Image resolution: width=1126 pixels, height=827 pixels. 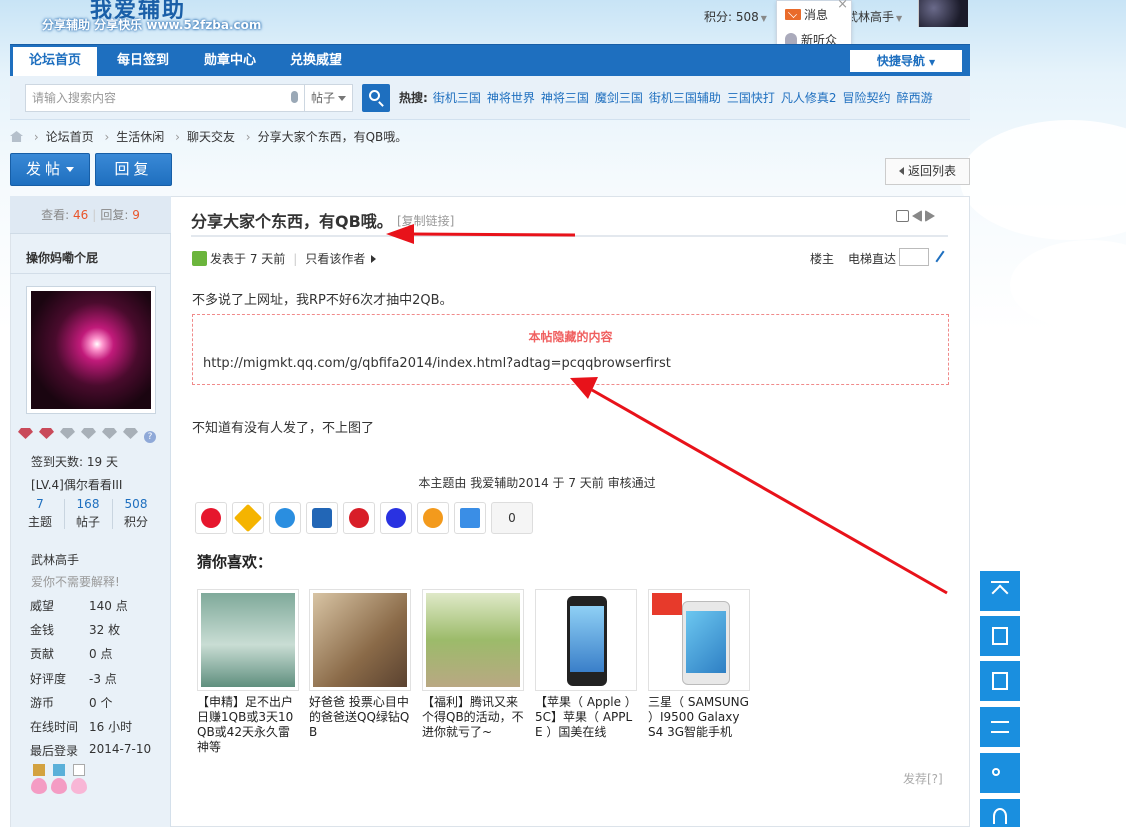 What do you see at coordinates (473, 717) in the screenshot?
I see `recommend-caption: 【福利】腾讯又来个得QB的活动，不进你就亏了~` at bounding box center [473, 717].